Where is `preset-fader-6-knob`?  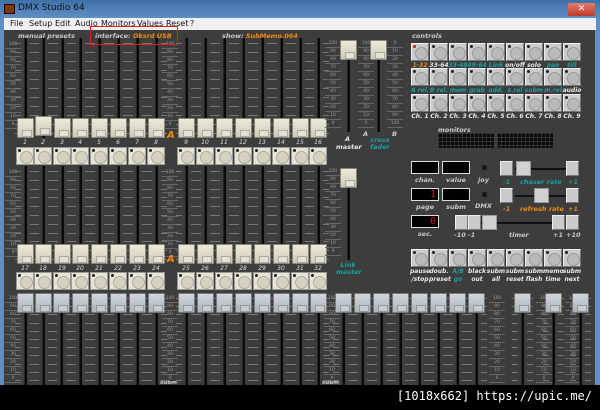
preset-fader-6-knob is located at coordinates (118, 128).